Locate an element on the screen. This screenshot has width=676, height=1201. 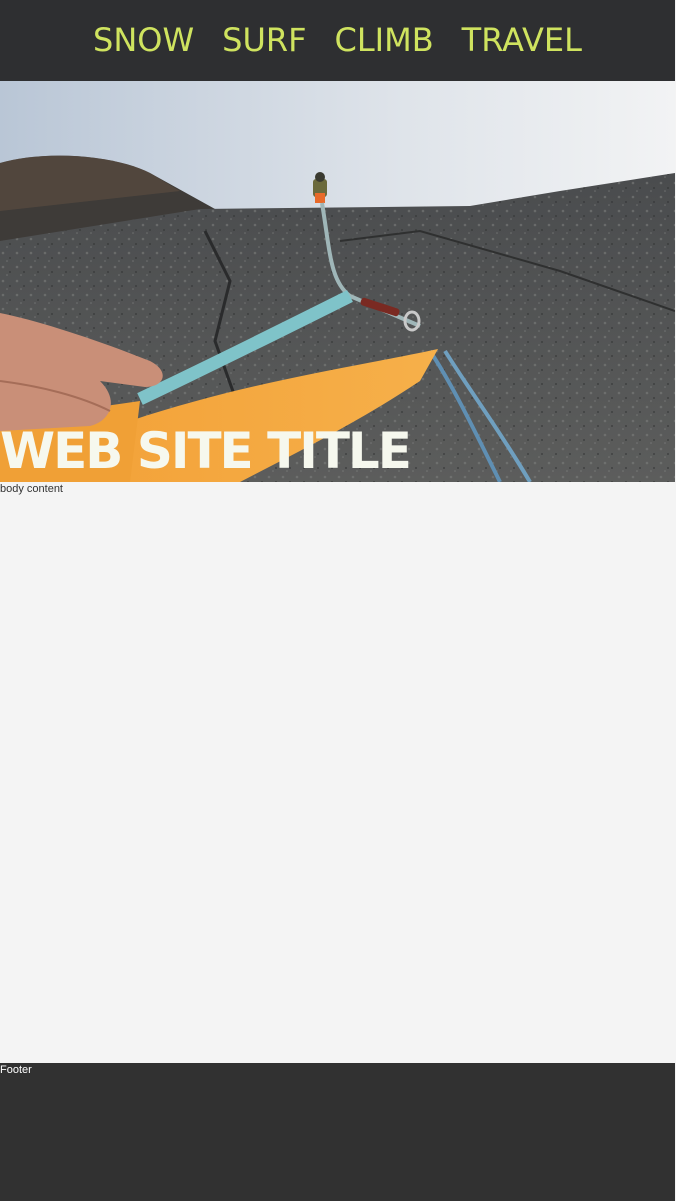
footer-text: Footer is located at coordinates (16, 1070).